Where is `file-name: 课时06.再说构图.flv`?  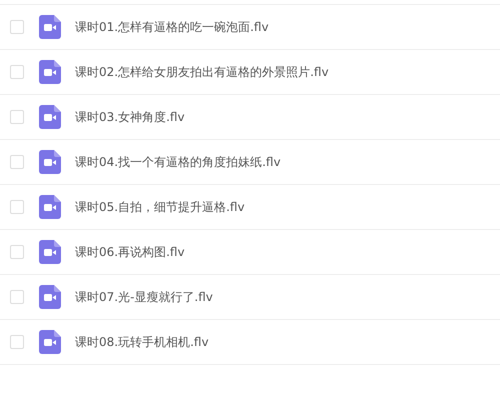
file-name: 课时06.再说构图.flv is located at coordinates (130, 252).